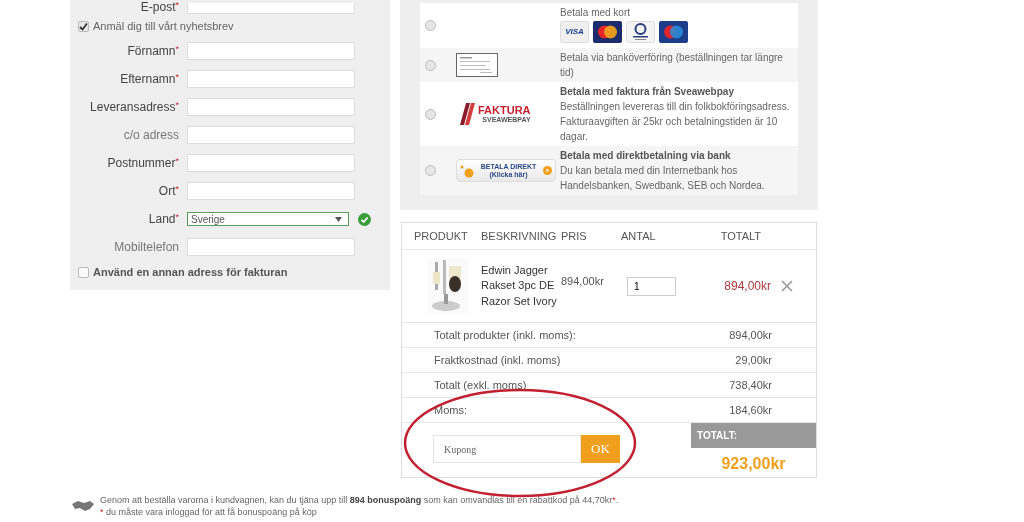 The image size is (1024, 522). I want to click on payment-description: Betala via banköverföring (beställningen tar längre tid), so click(672, 65).